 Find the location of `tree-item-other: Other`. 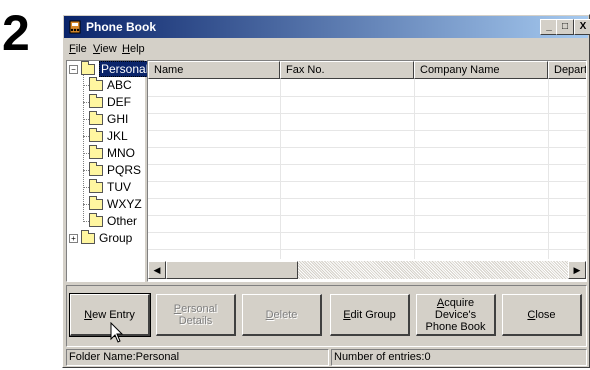

tree-item-other: Other is located at coordinates (113, 221).